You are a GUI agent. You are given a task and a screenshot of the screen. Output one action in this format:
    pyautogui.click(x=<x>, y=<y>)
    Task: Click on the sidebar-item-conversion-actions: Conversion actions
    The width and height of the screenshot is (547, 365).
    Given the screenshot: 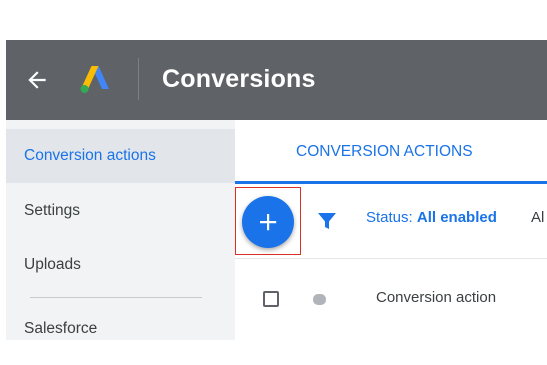 What is the action you would take?
    pyautogui.click(x=120, y=156)
    